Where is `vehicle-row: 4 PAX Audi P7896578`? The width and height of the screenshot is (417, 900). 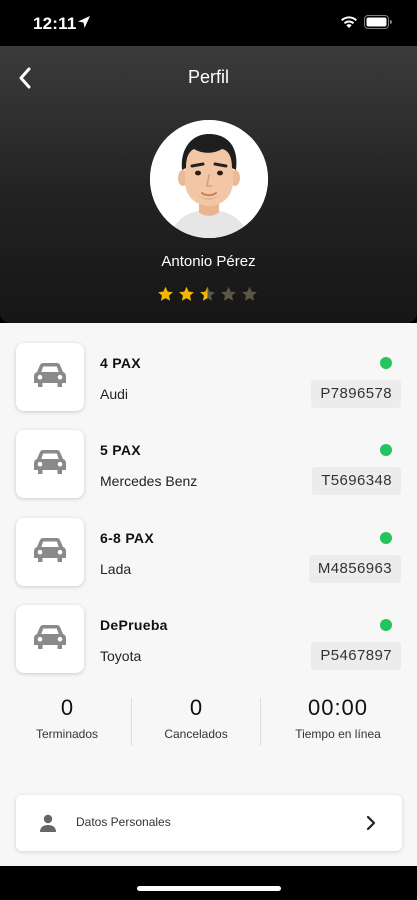 vehicle-row: 4 PAX Audi P7896578 is located at coordinates (209, 378).